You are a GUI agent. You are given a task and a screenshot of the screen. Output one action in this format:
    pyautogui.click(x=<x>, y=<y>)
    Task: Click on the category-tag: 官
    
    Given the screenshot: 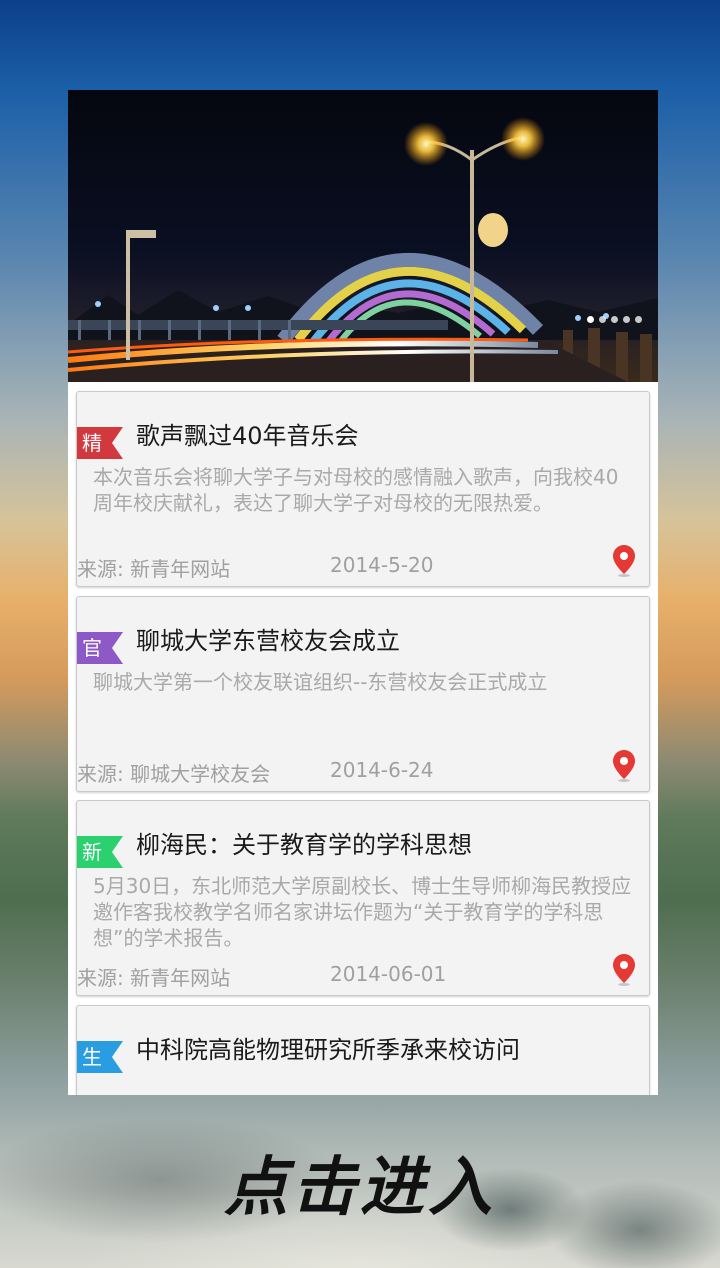 What is the action you would take?
    pyautogui.click(x=100, y=648)
    